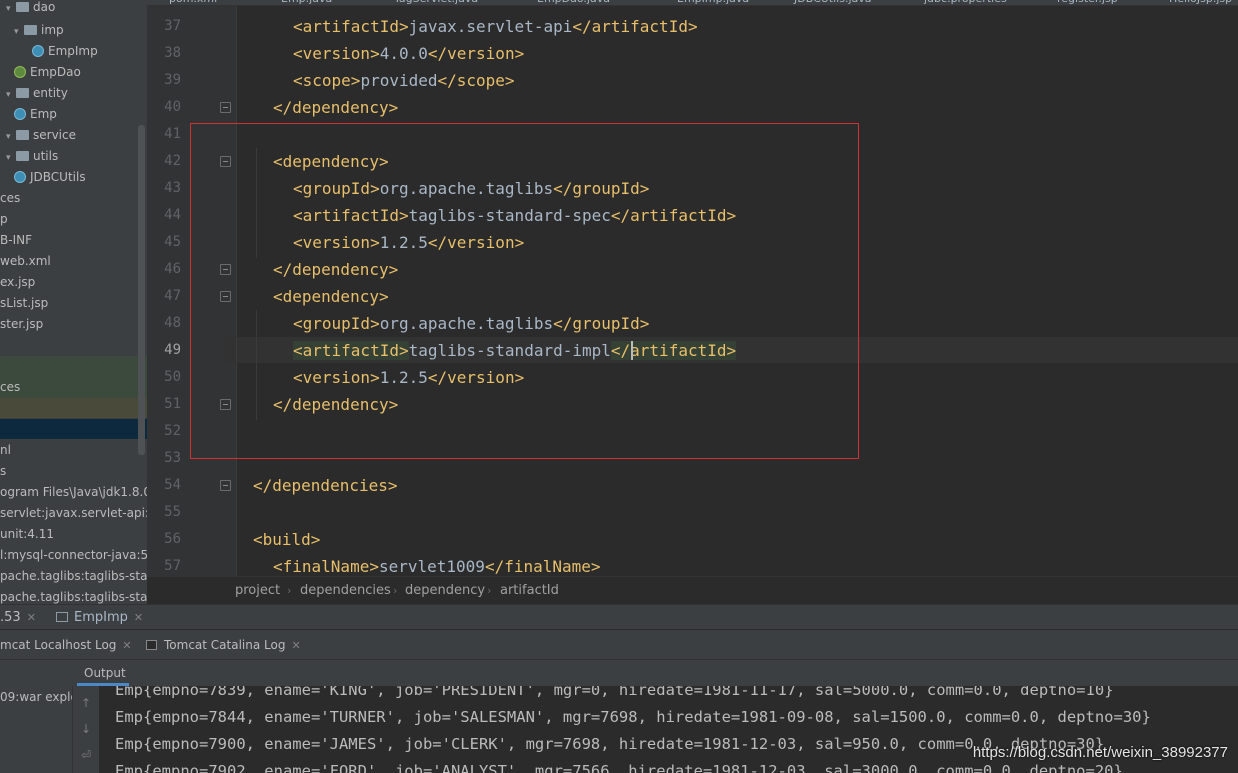  I want to click on code-line: <build>, so click(286, 539).